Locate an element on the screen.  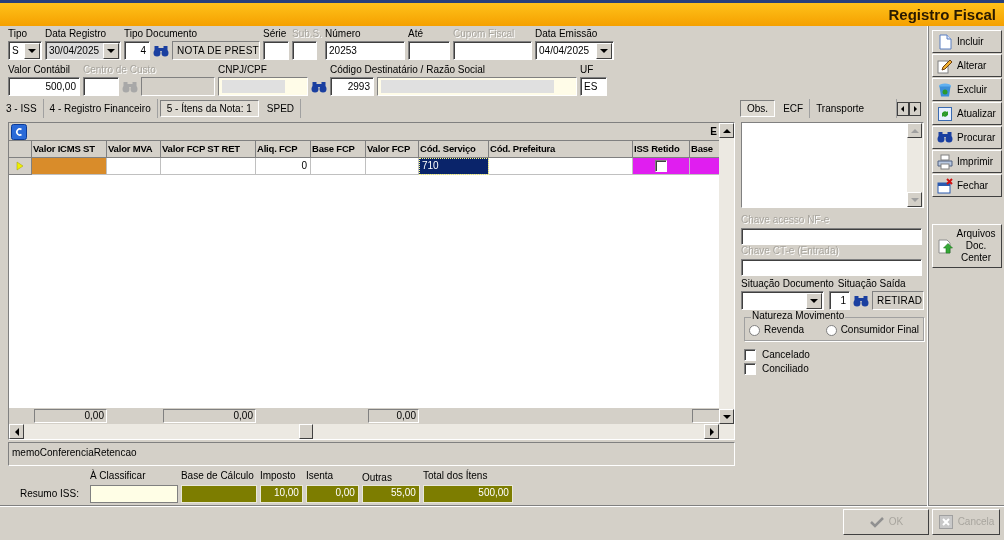
field-label: Situação Documento is located at coordinates (787, 284).